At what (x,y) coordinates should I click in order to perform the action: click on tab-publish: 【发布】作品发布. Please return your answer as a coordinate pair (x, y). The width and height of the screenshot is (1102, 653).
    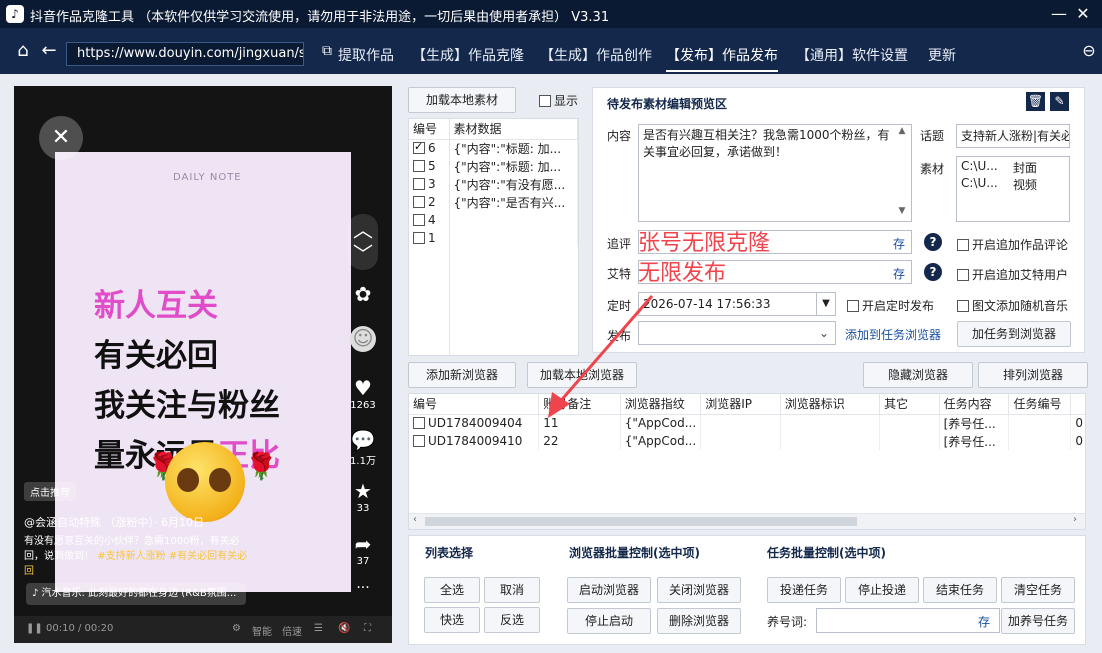
    Looking at the image, I should click on (722, 58).